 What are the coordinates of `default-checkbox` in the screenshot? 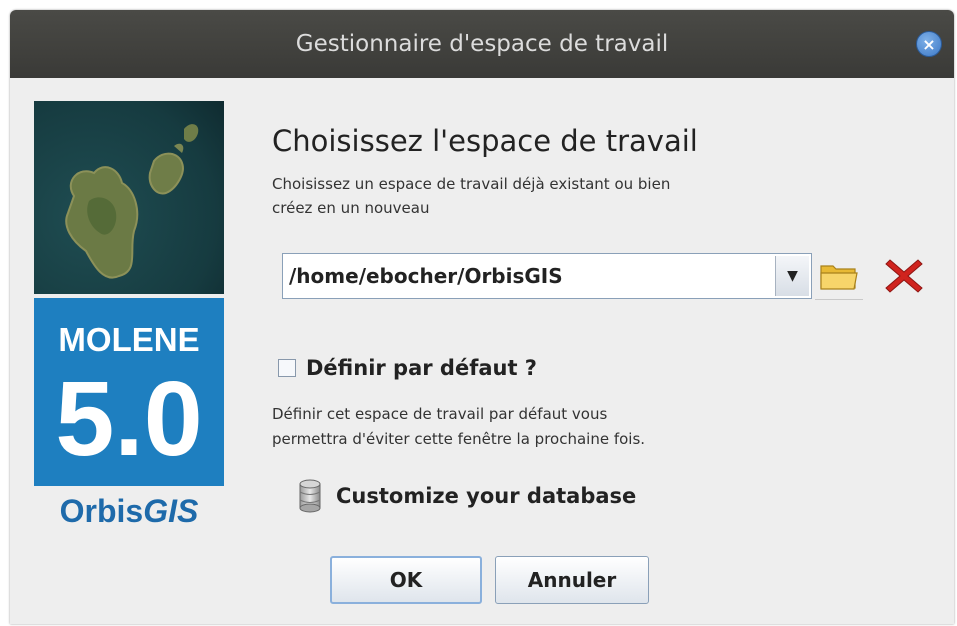 It's located at (287, 368).